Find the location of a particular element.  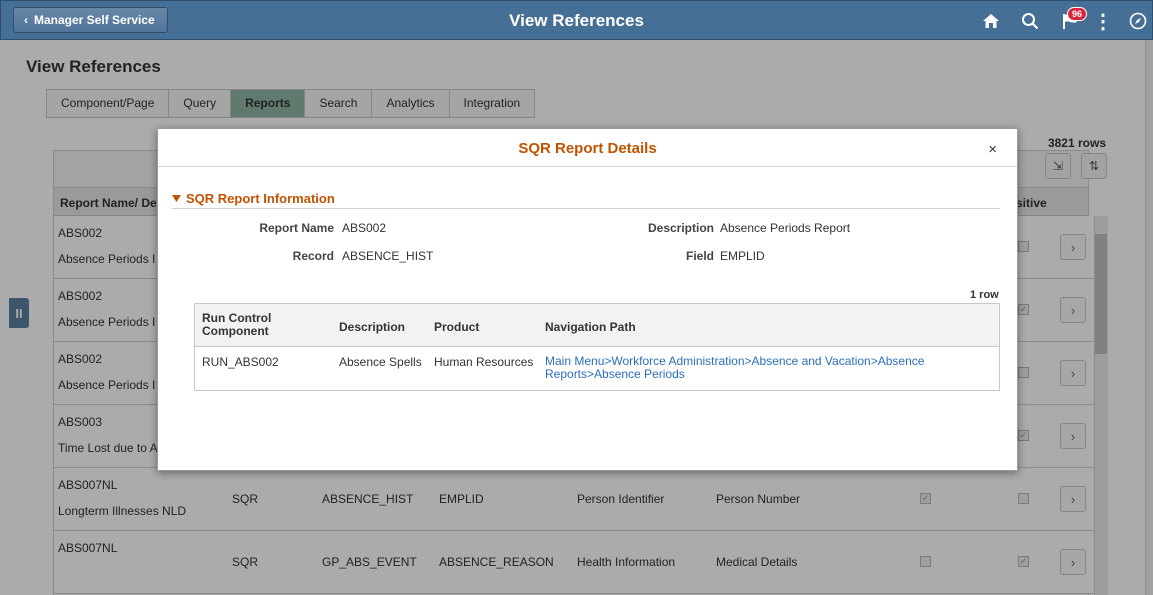

notification-flag-icon: 96 is located at coordinates (1071, 20).